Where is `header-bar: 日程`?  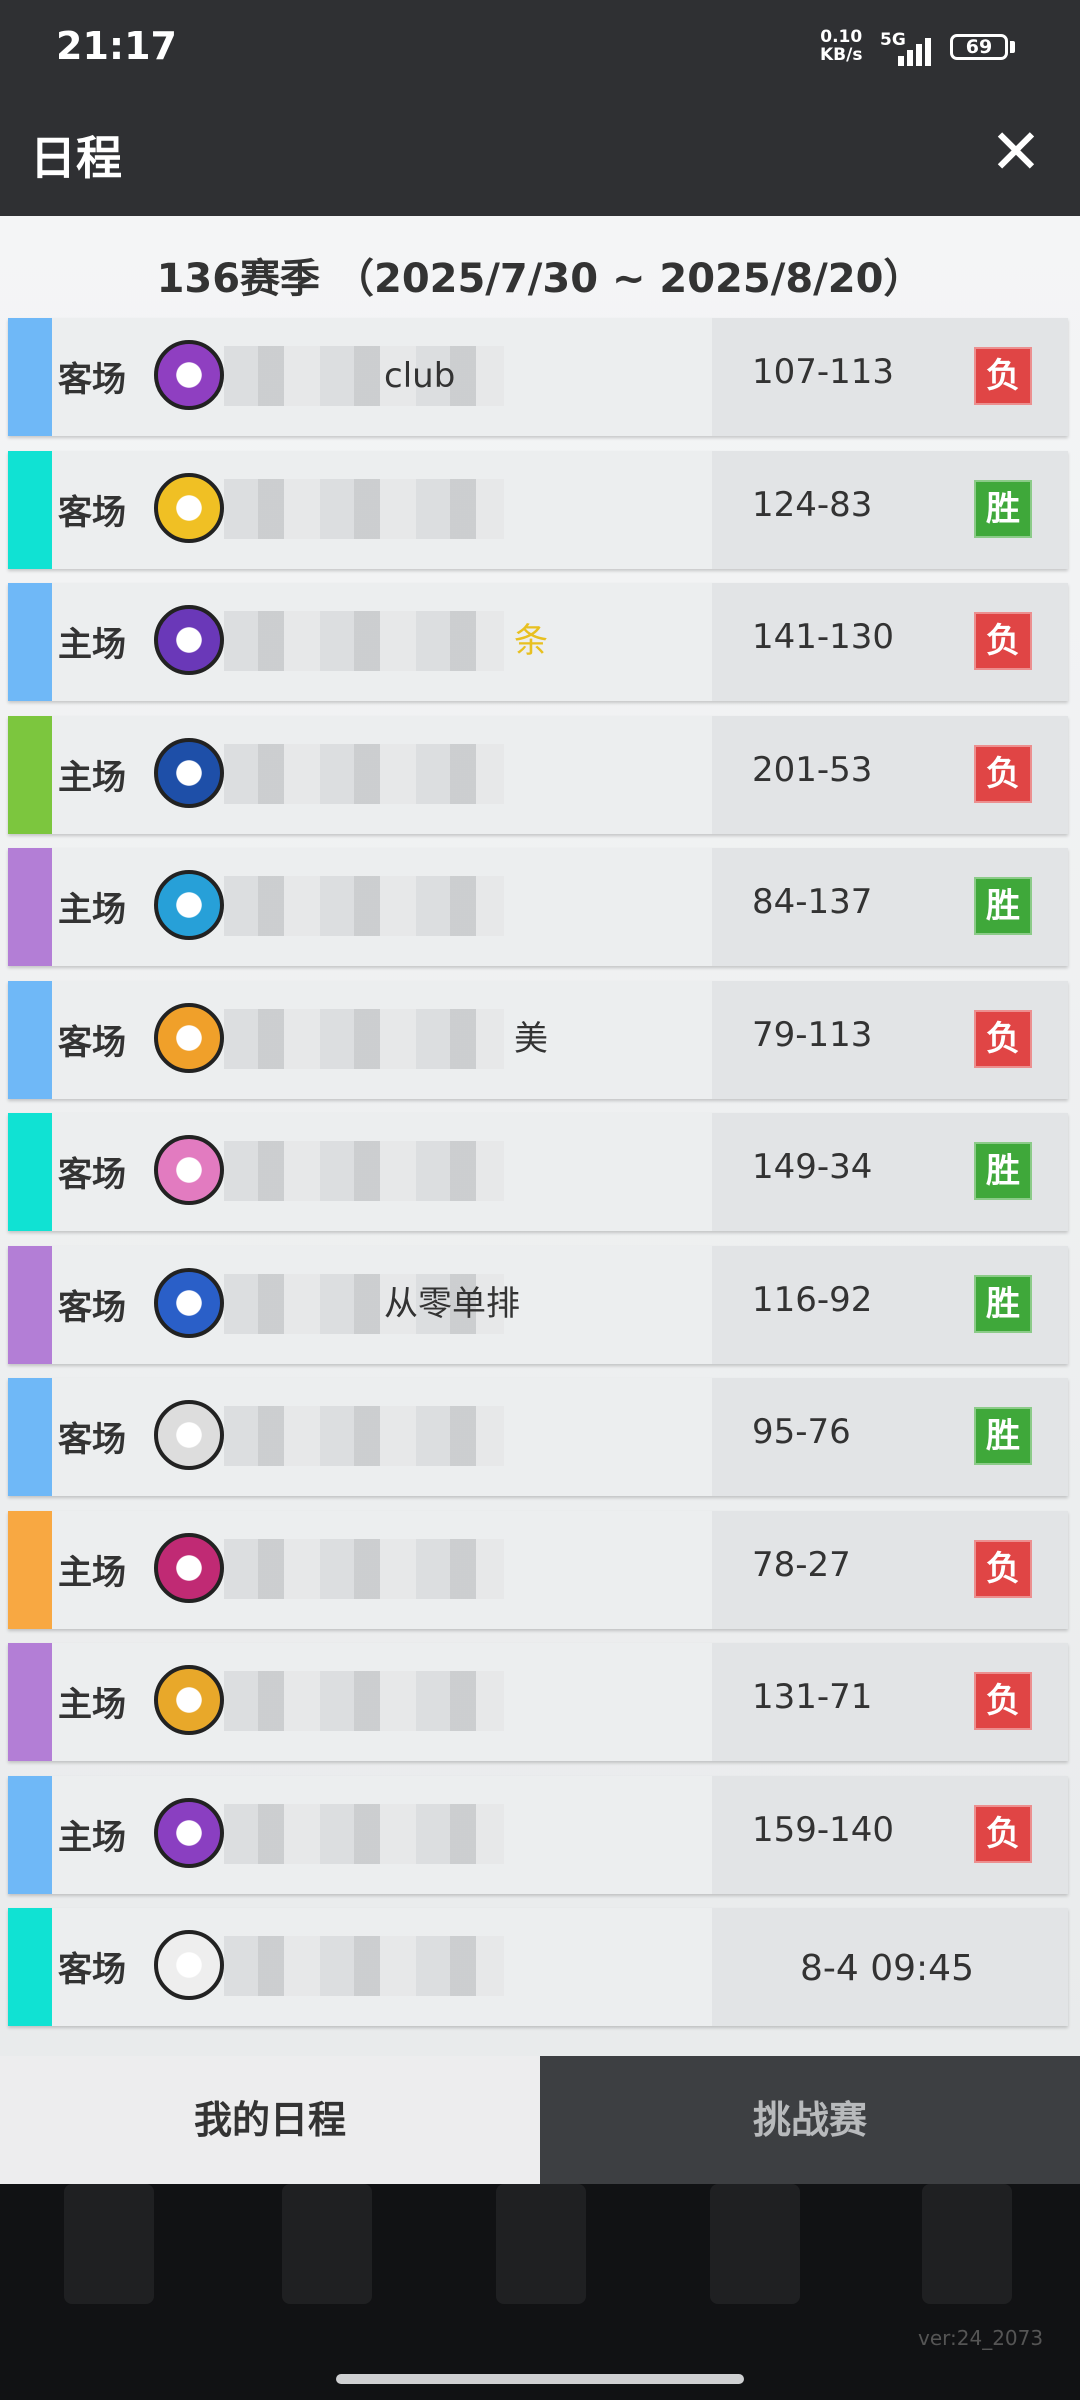
header-bar: 日程 is located at coordinates (540, 154).